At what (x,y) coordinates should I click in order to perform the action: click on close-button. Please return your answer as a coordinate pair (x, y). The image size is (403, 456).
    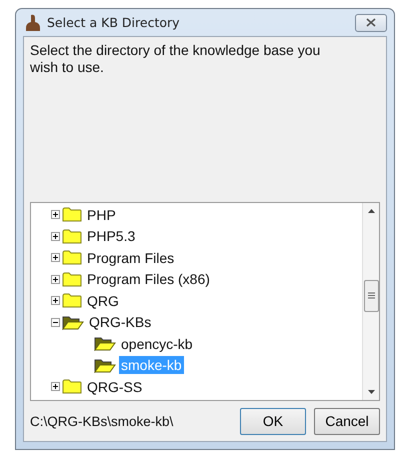
    Looking at the image, I should click on (371, 23).